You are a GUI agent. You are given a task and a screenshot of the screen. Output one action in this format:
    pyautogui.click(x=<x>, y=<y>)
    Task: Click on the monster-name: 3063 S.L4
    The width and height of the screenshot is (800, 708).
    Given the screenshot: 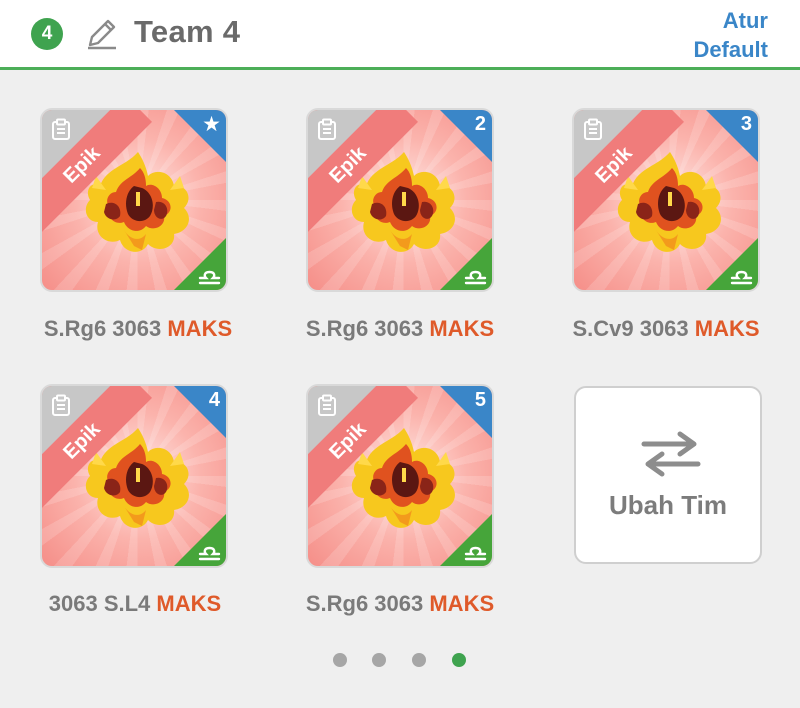 What is the action you would take?
    pyautogui.click(x=102, y=603)
    